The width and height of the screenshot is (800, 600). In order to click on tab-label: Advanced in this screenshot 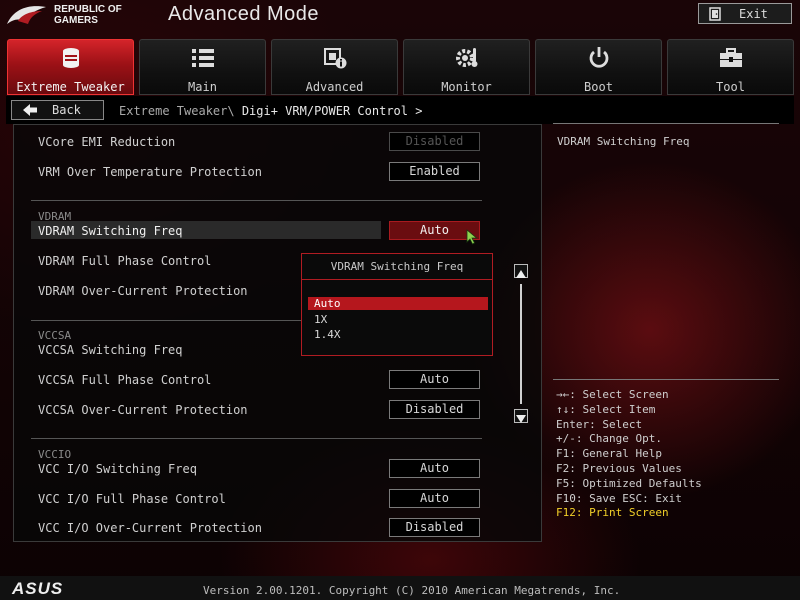, I will do `click(334, 87)`.